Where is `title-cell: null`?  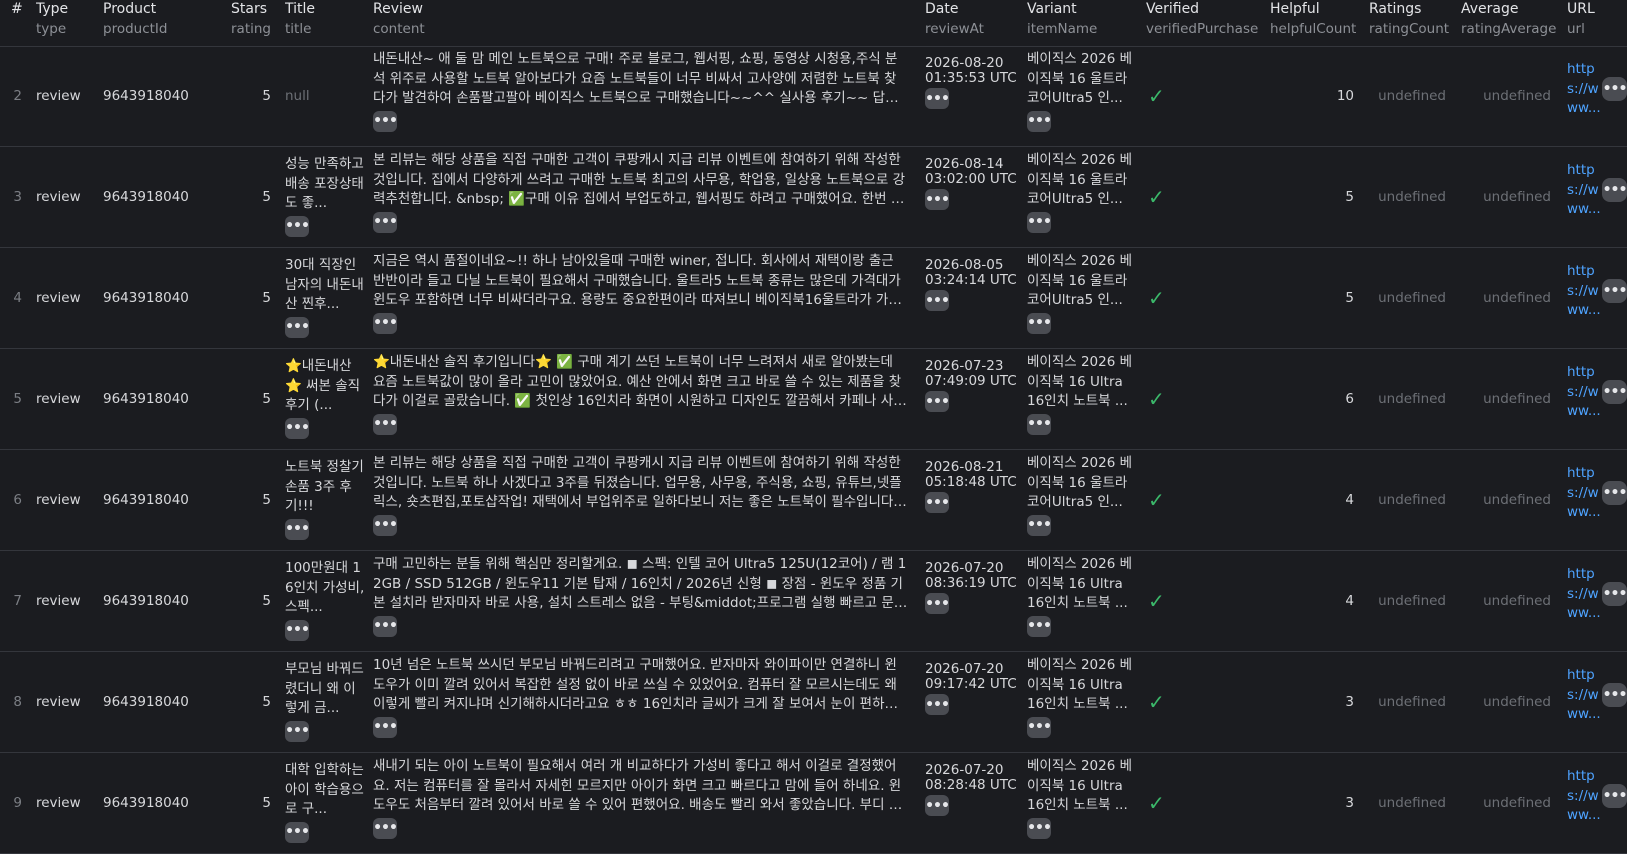 title-cell: null is located at coordinates (325, 96).